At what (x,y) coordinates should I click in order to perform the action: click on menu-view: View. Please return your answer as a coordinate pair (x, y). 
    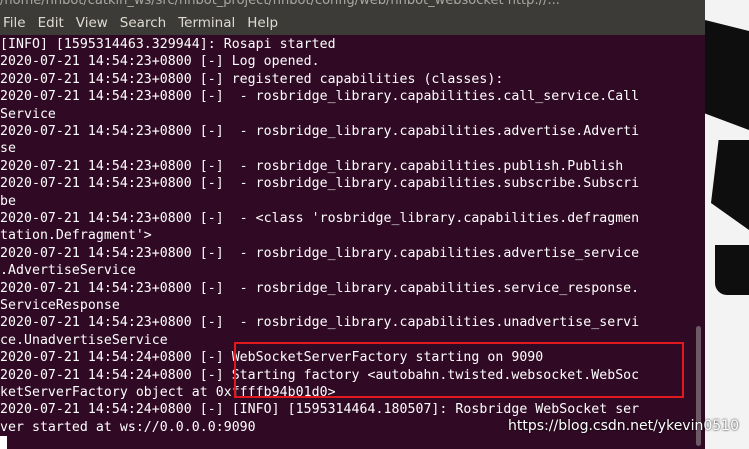
    Looking at the image, I should click on (92, 23).